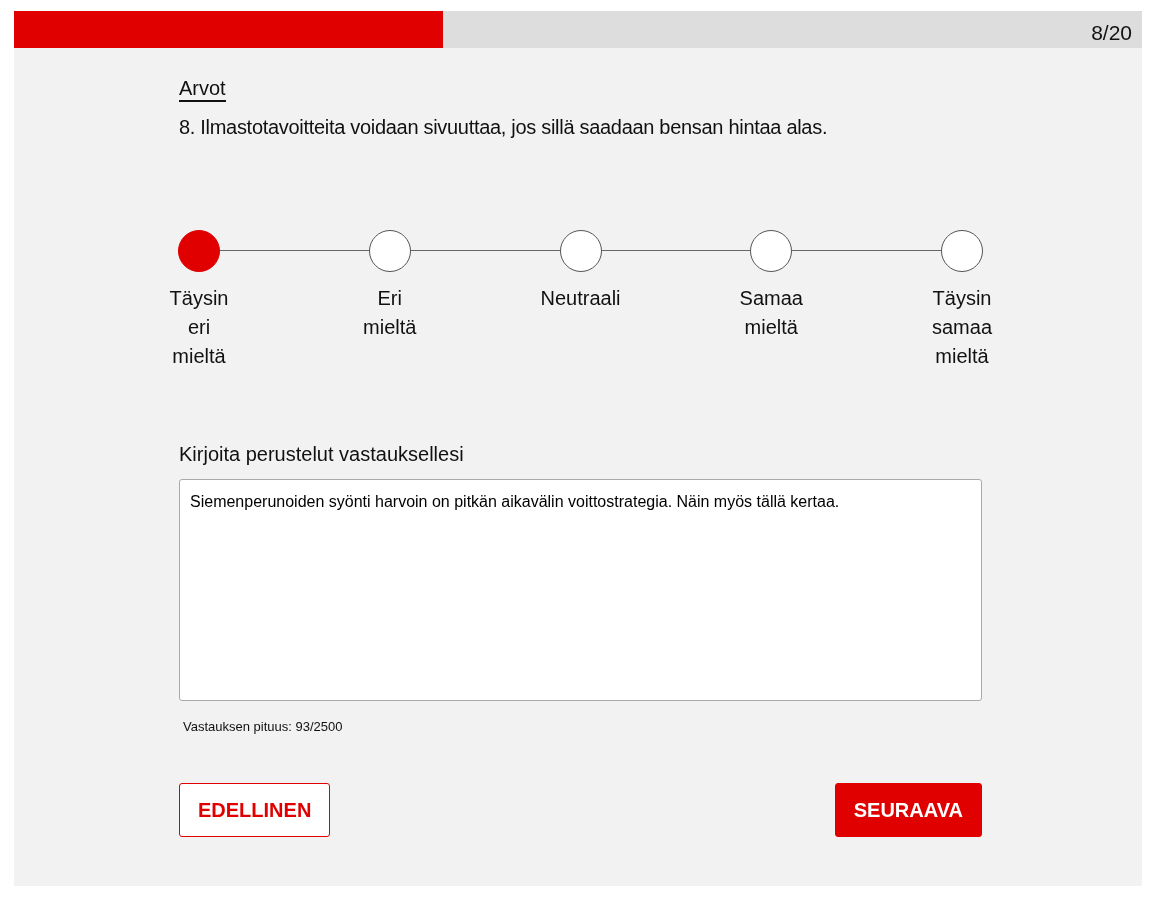 This screenshot has height=899, width=1163. Describe the element at coordinates (771, 313) in the screenshot. I see `scale-label: Samaa mieltä` at that location.